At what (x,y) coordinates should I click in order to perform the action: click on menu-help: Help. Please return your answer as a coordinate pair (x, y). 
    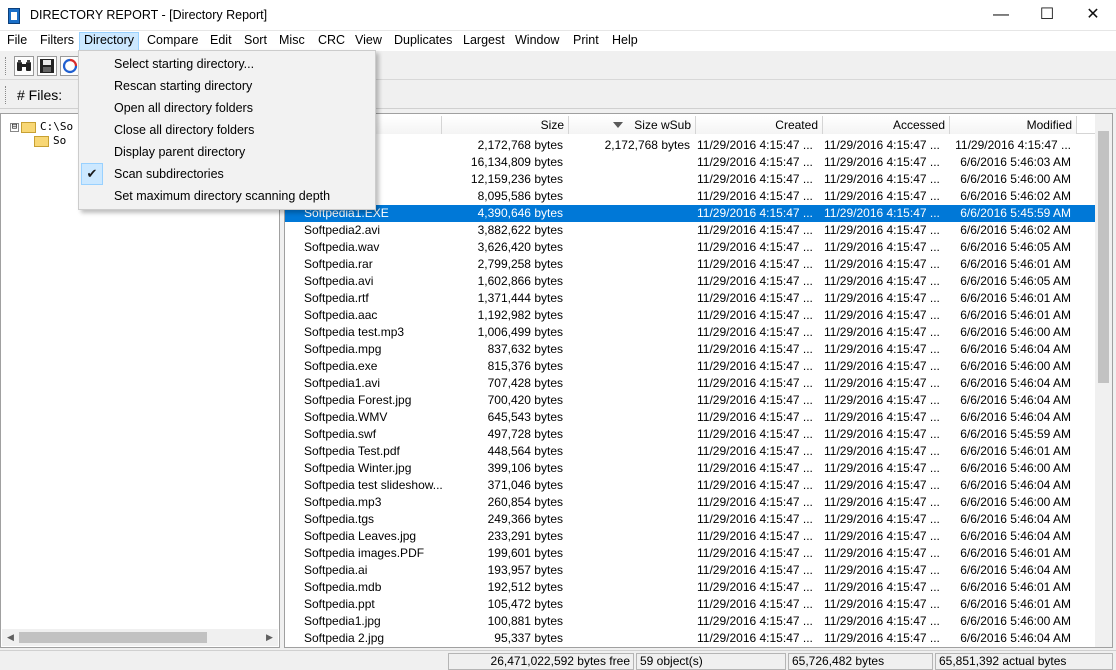
    Looking at the image, I should click on (625, 41).